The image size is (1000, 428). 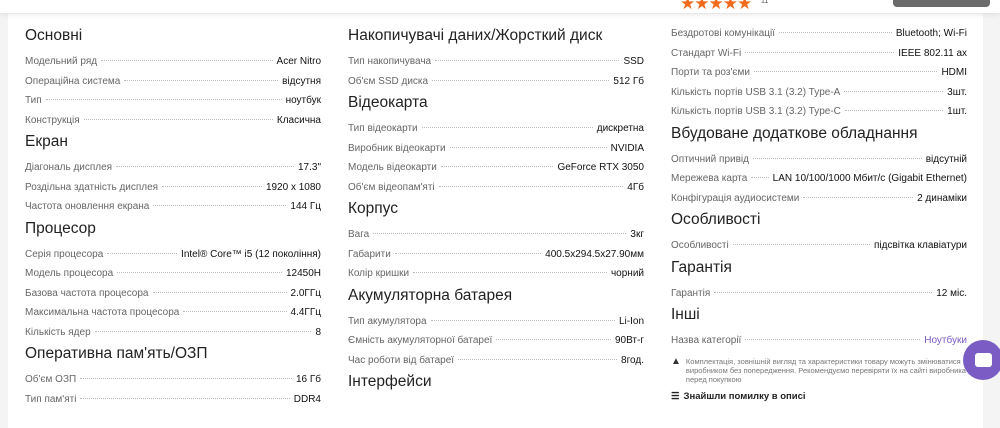 What do you see at coordinates (58, 332) in the screenshot?
I see `spec-label: Кількість ядер` at bounding box center [58, 332].